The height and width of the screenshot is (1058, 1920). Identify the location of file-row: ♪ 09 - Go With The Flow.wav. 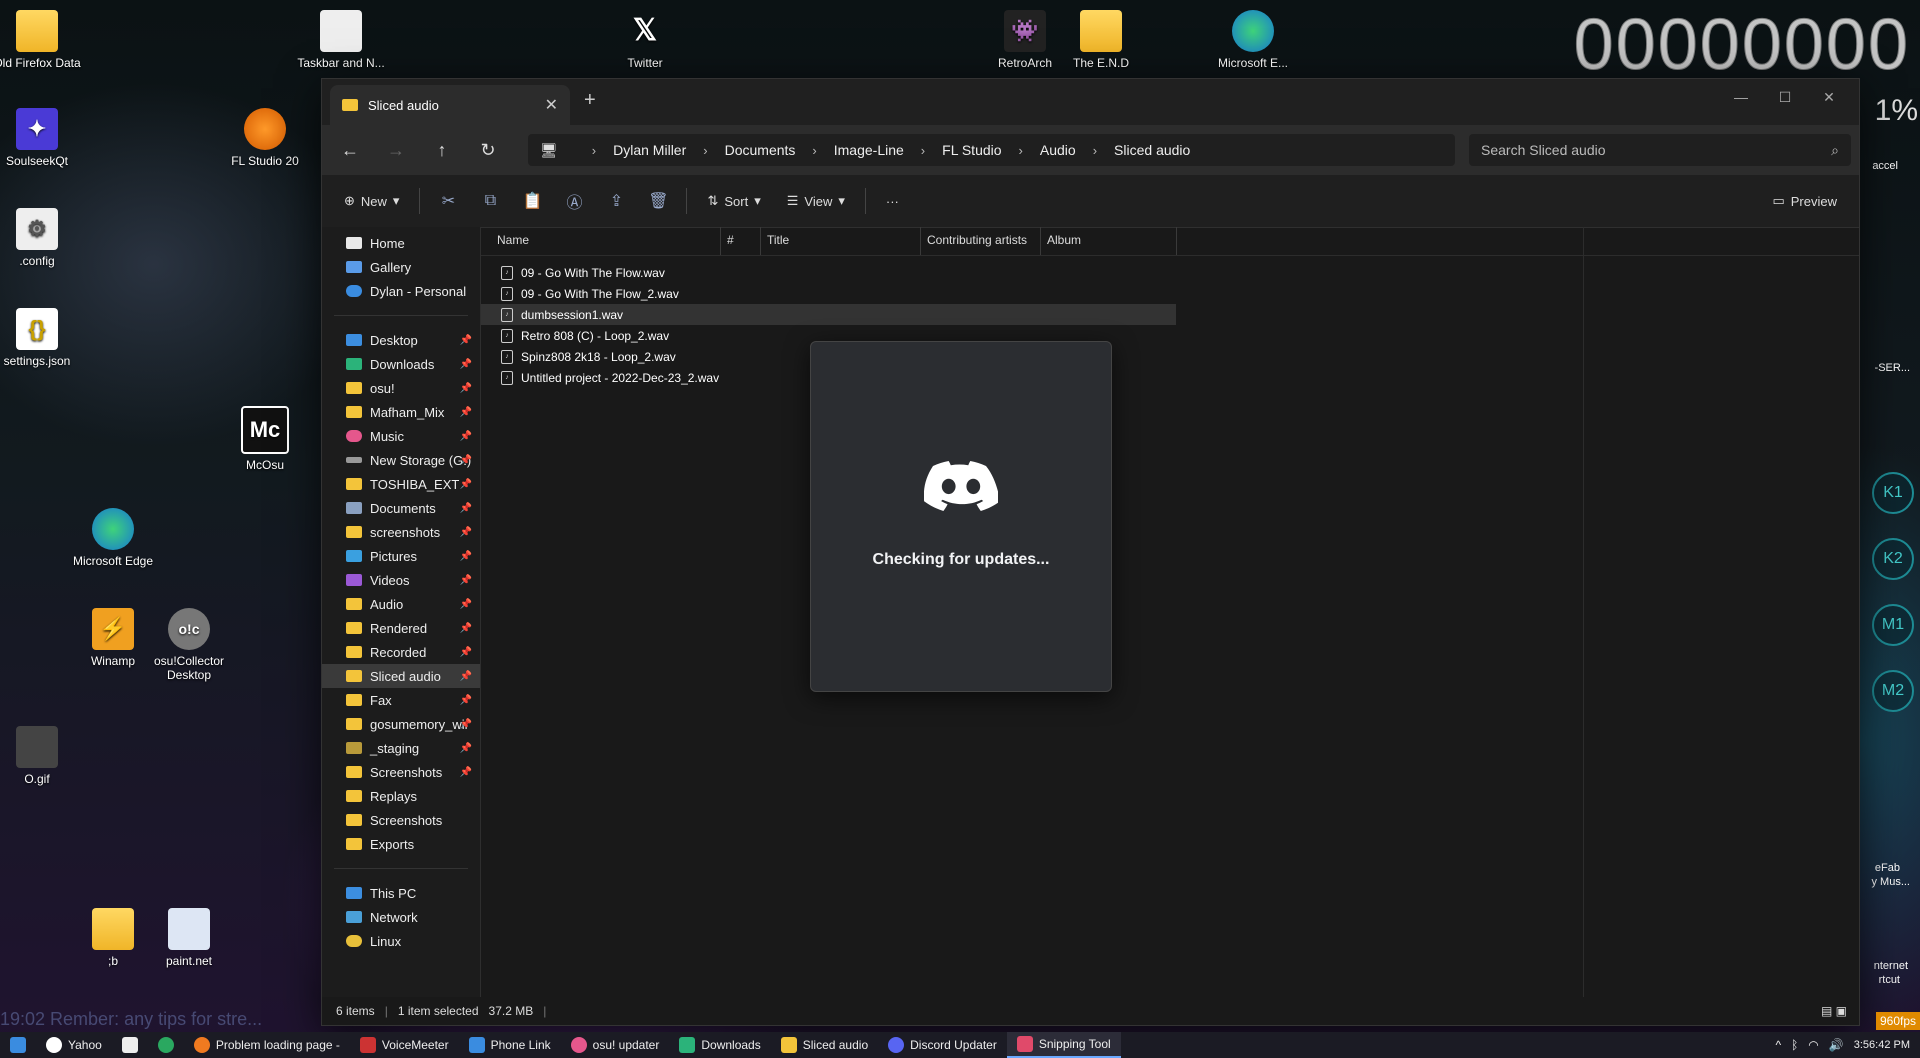
(828, 272).